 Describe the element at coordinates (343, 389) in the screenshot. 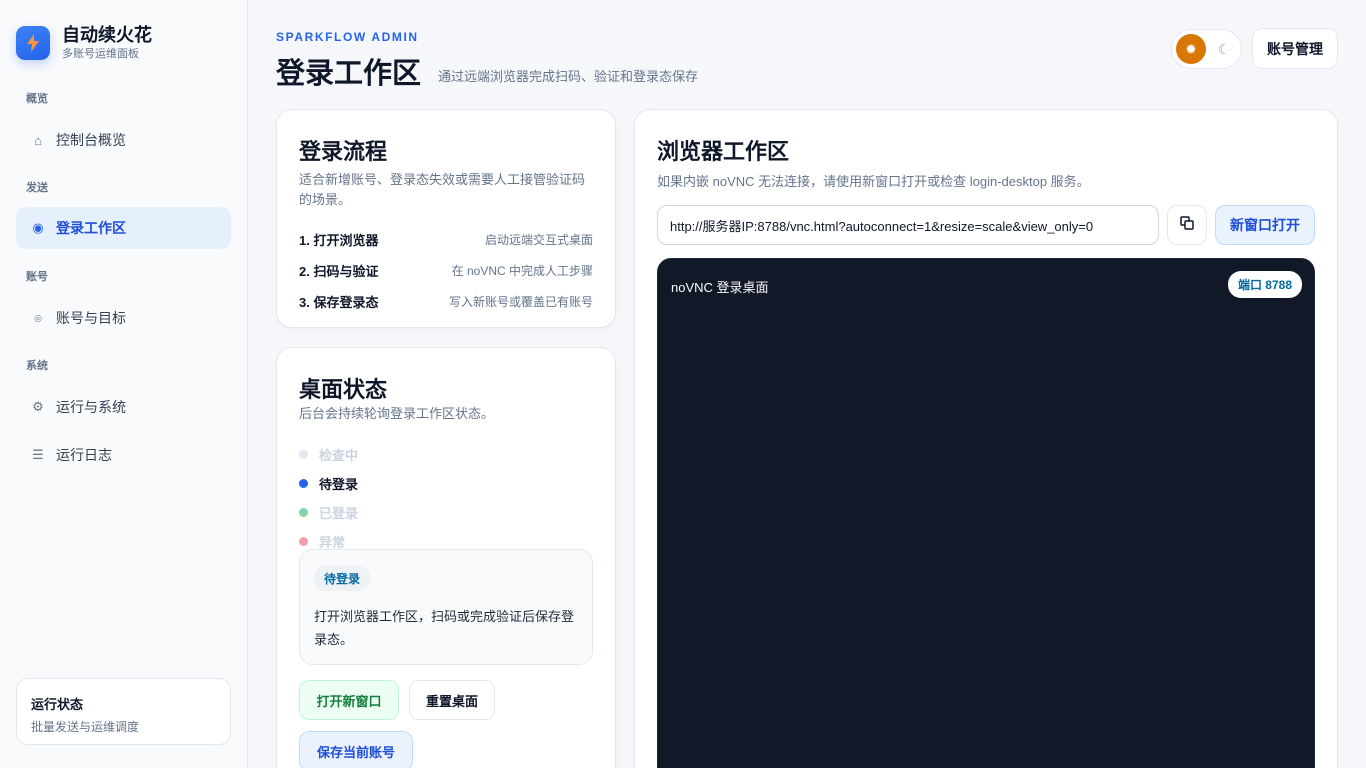

I see `desktop-title: 桌面状态` at that location.